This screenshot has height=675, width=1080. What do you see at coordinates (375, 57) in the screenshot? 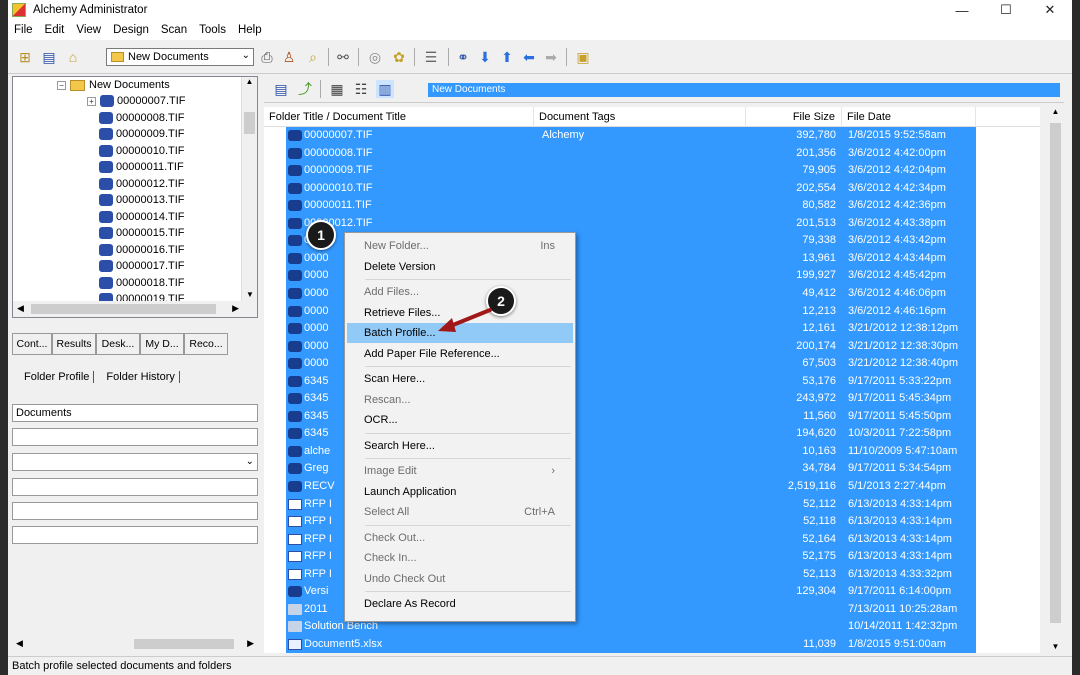
I see `disc-icon: ◎` at bounding box center [375, 57].